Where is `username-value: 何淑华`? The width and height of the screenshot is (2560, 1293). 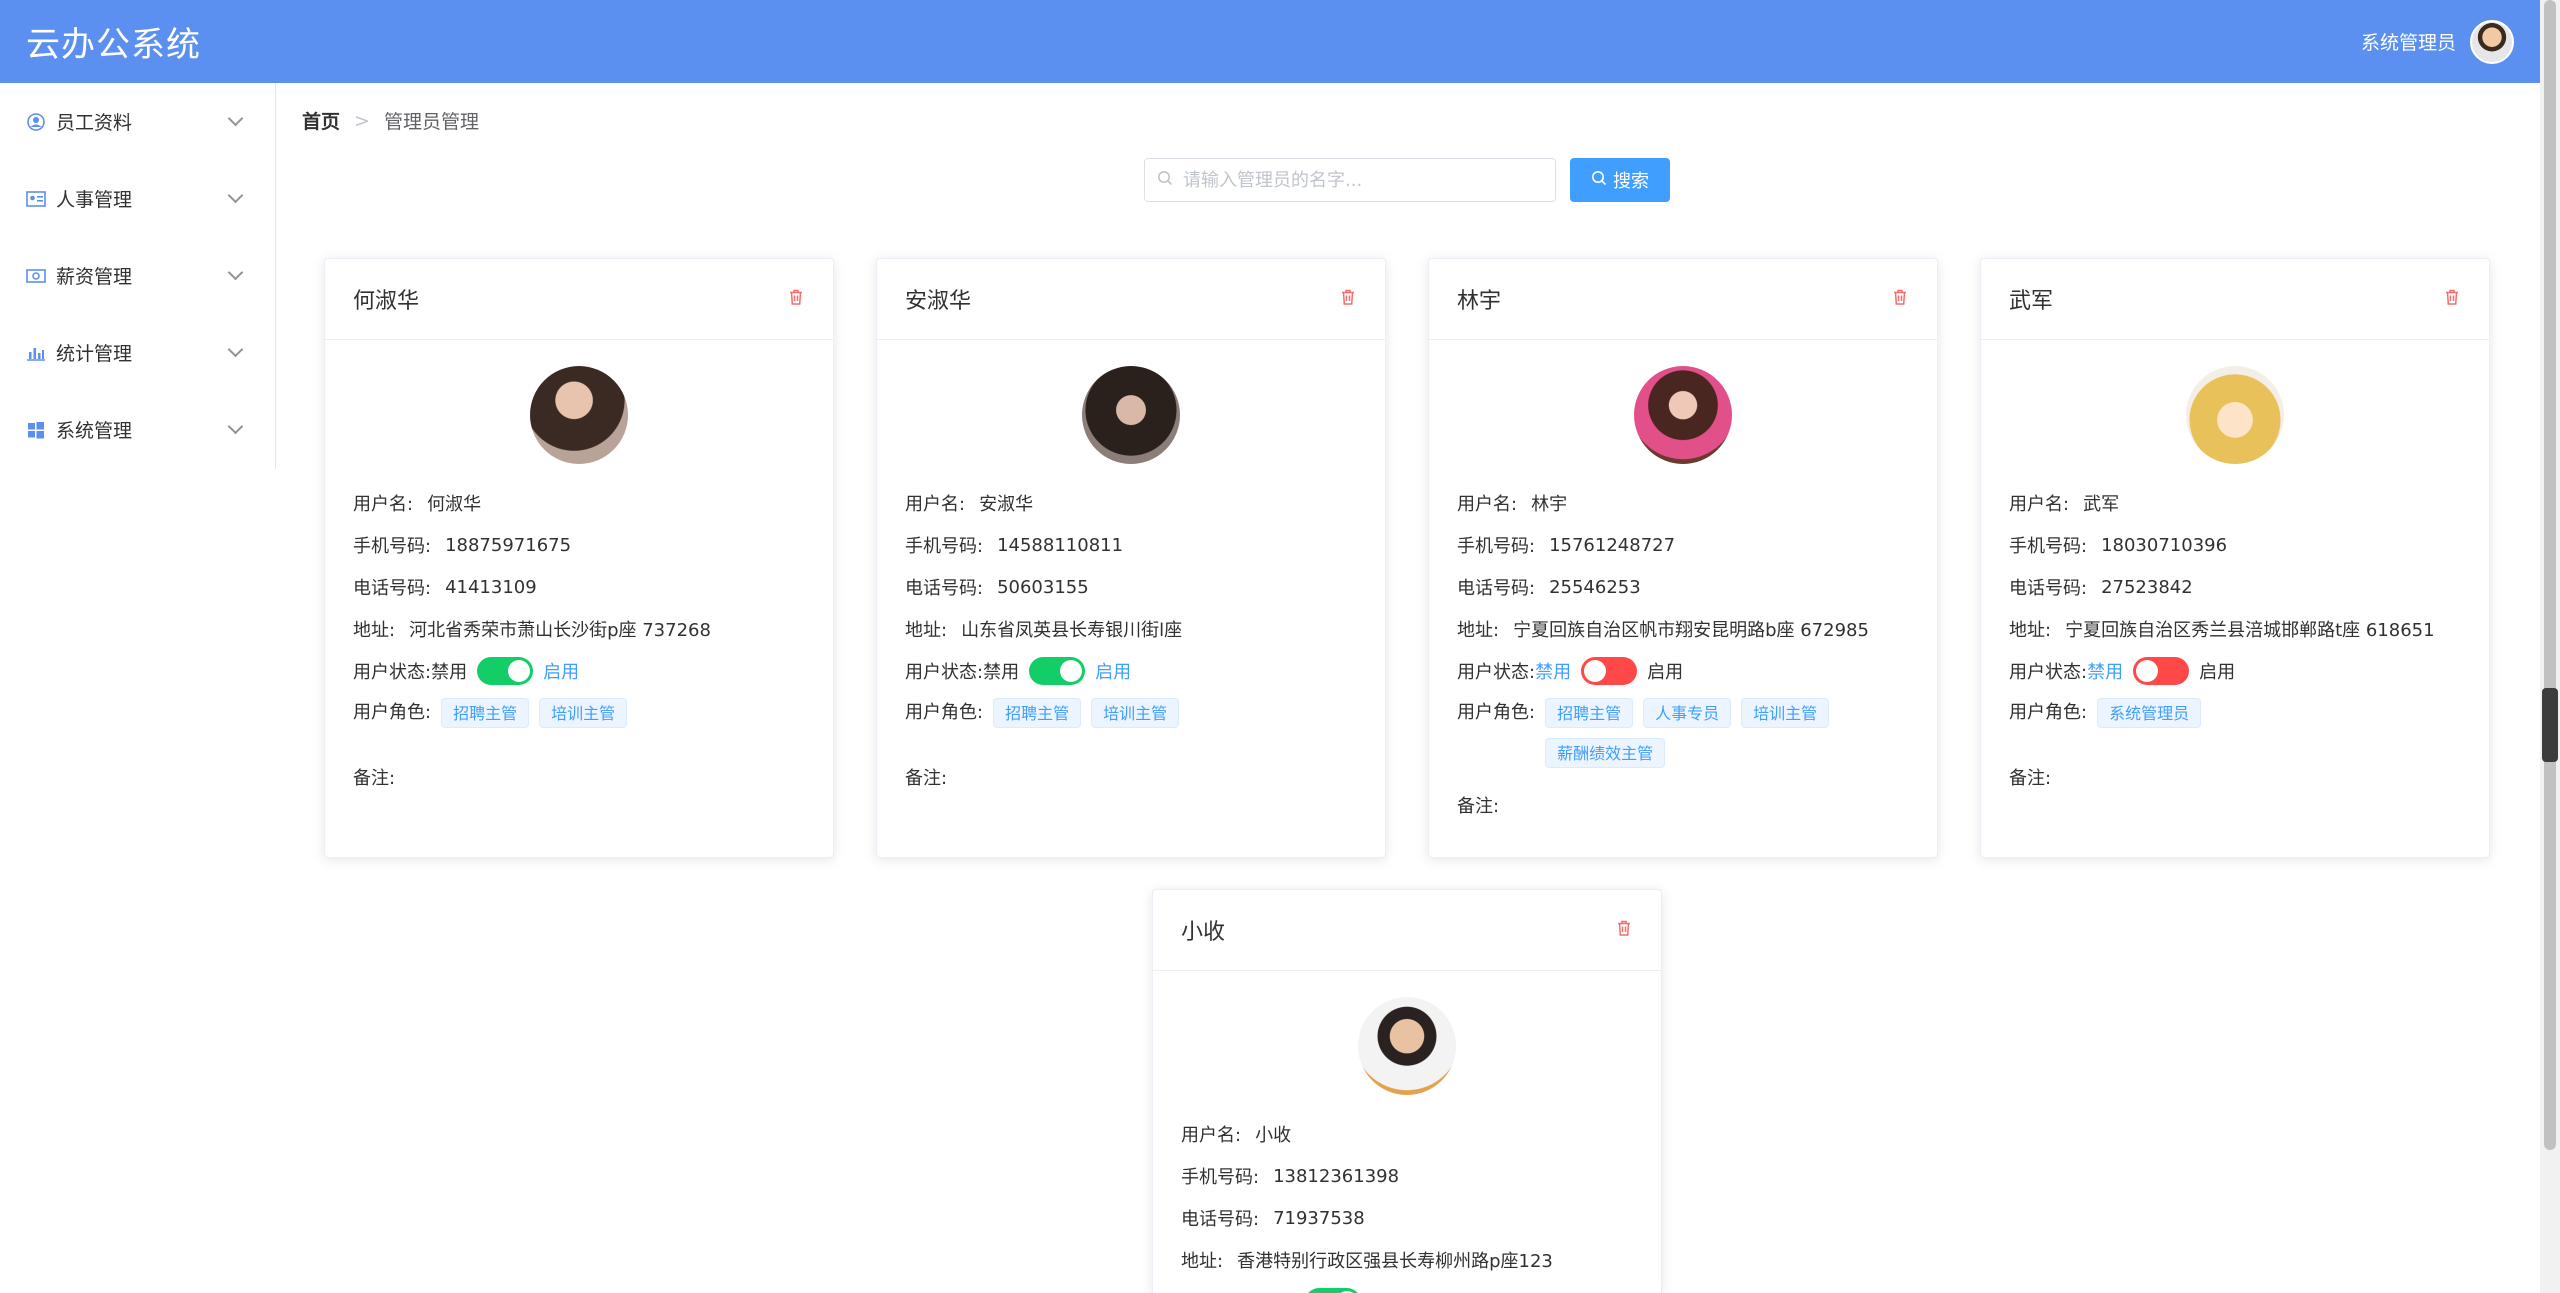 username-value: 何淑华 is located at coordinates (454, 504).